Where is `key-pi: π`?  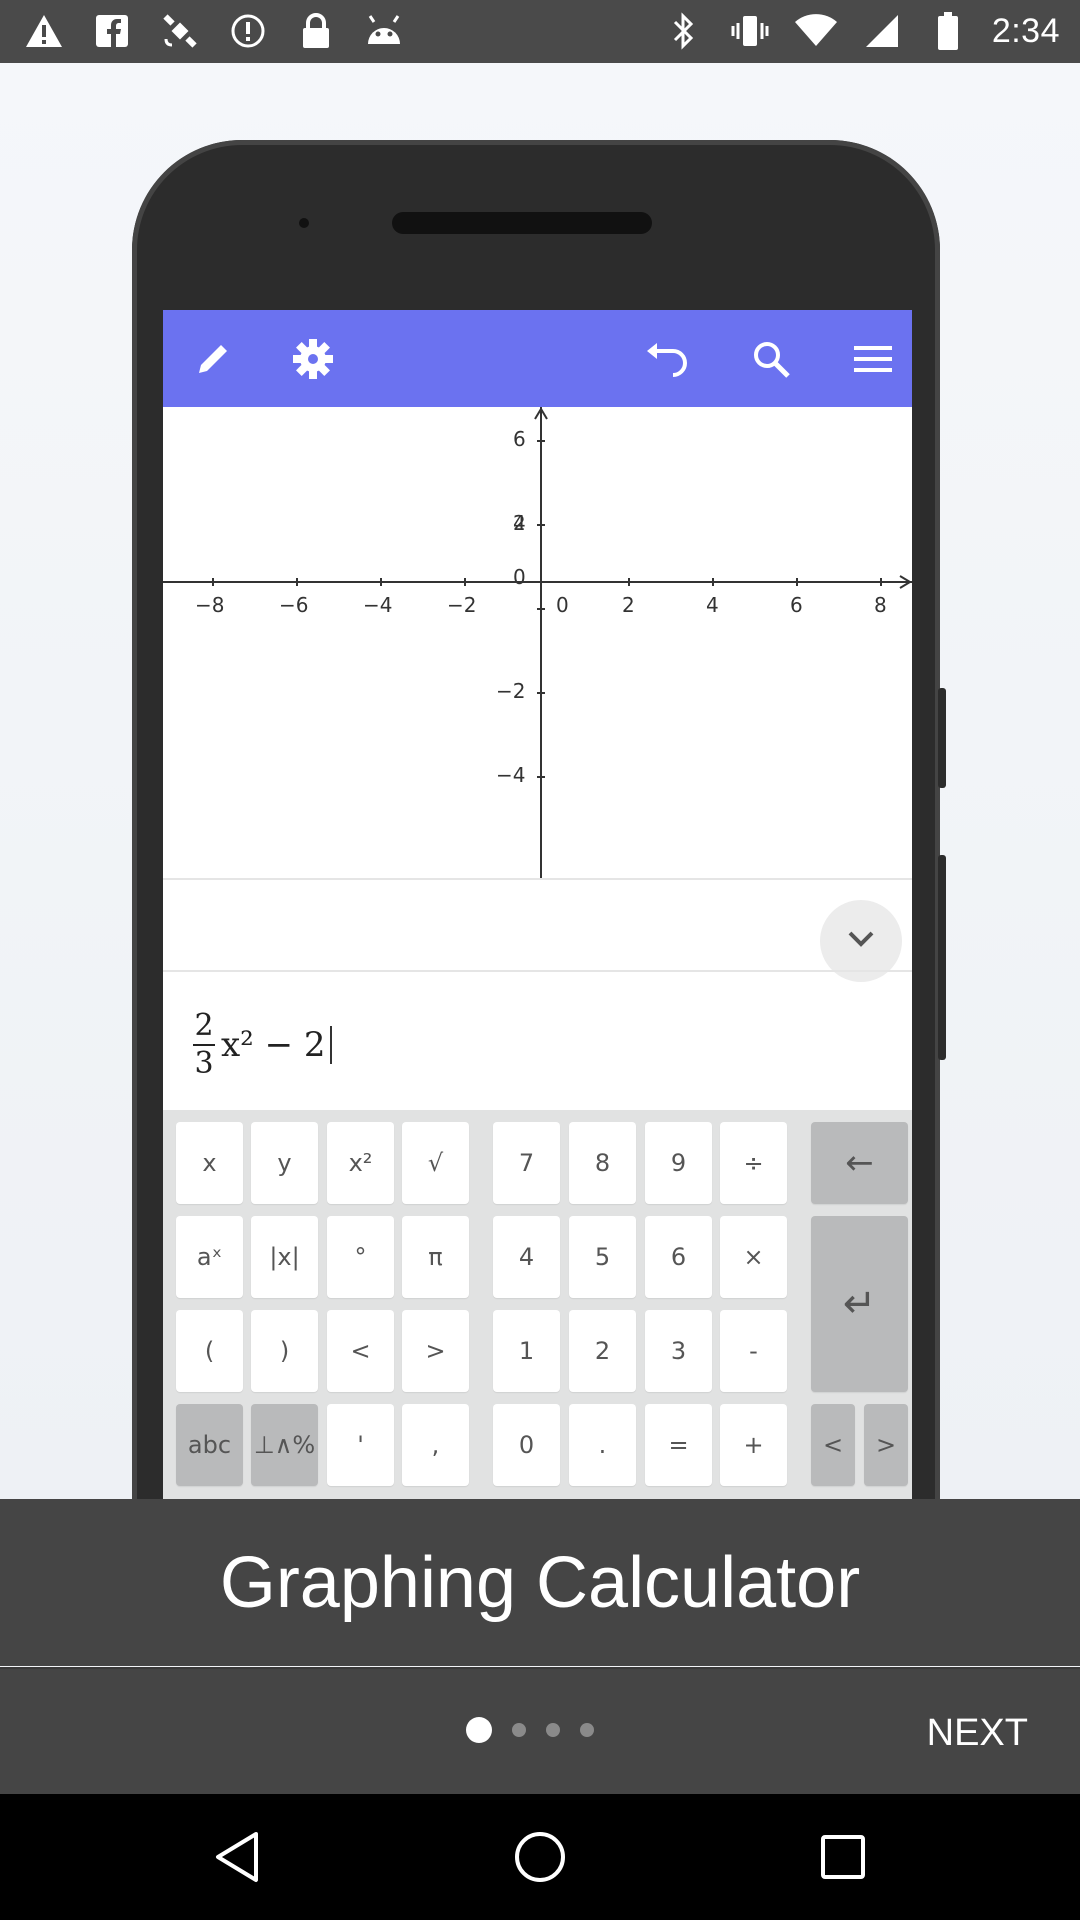
key-pi: π is located at coordinates (435, 1257).